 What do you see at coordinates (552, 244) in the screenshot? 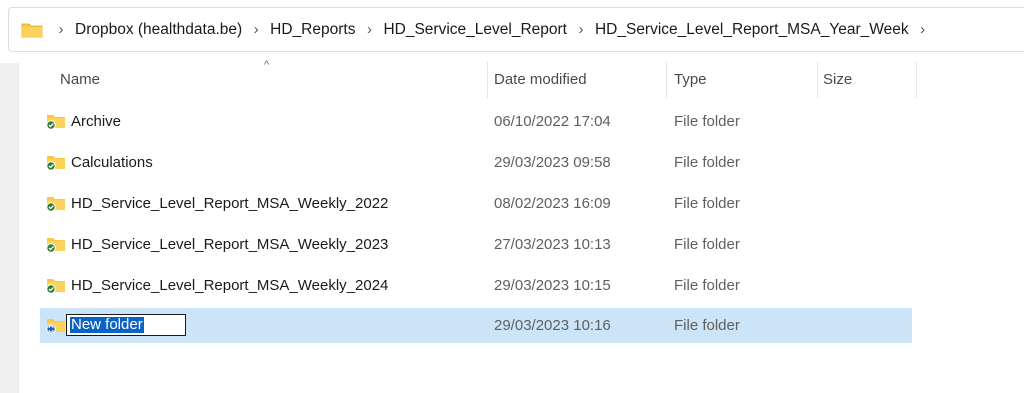
I see `file-date-modified: 27/03/2023 10:13` at bounding box center [552, 244].